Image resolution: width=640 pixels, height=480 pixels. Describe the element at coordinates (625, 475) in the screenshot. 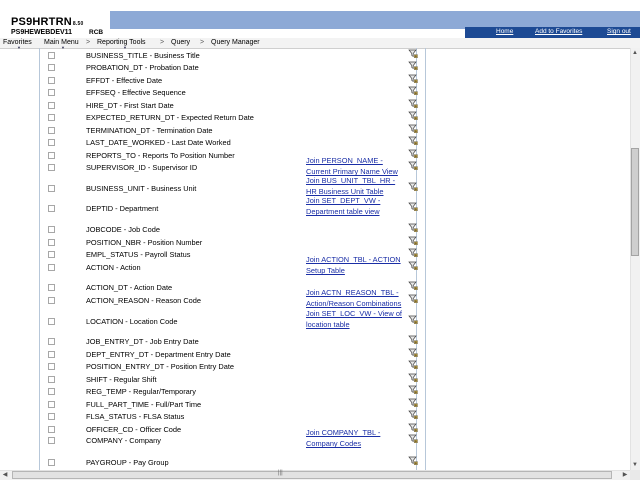

I see `scroll-right-arrow: ▶` at that location.